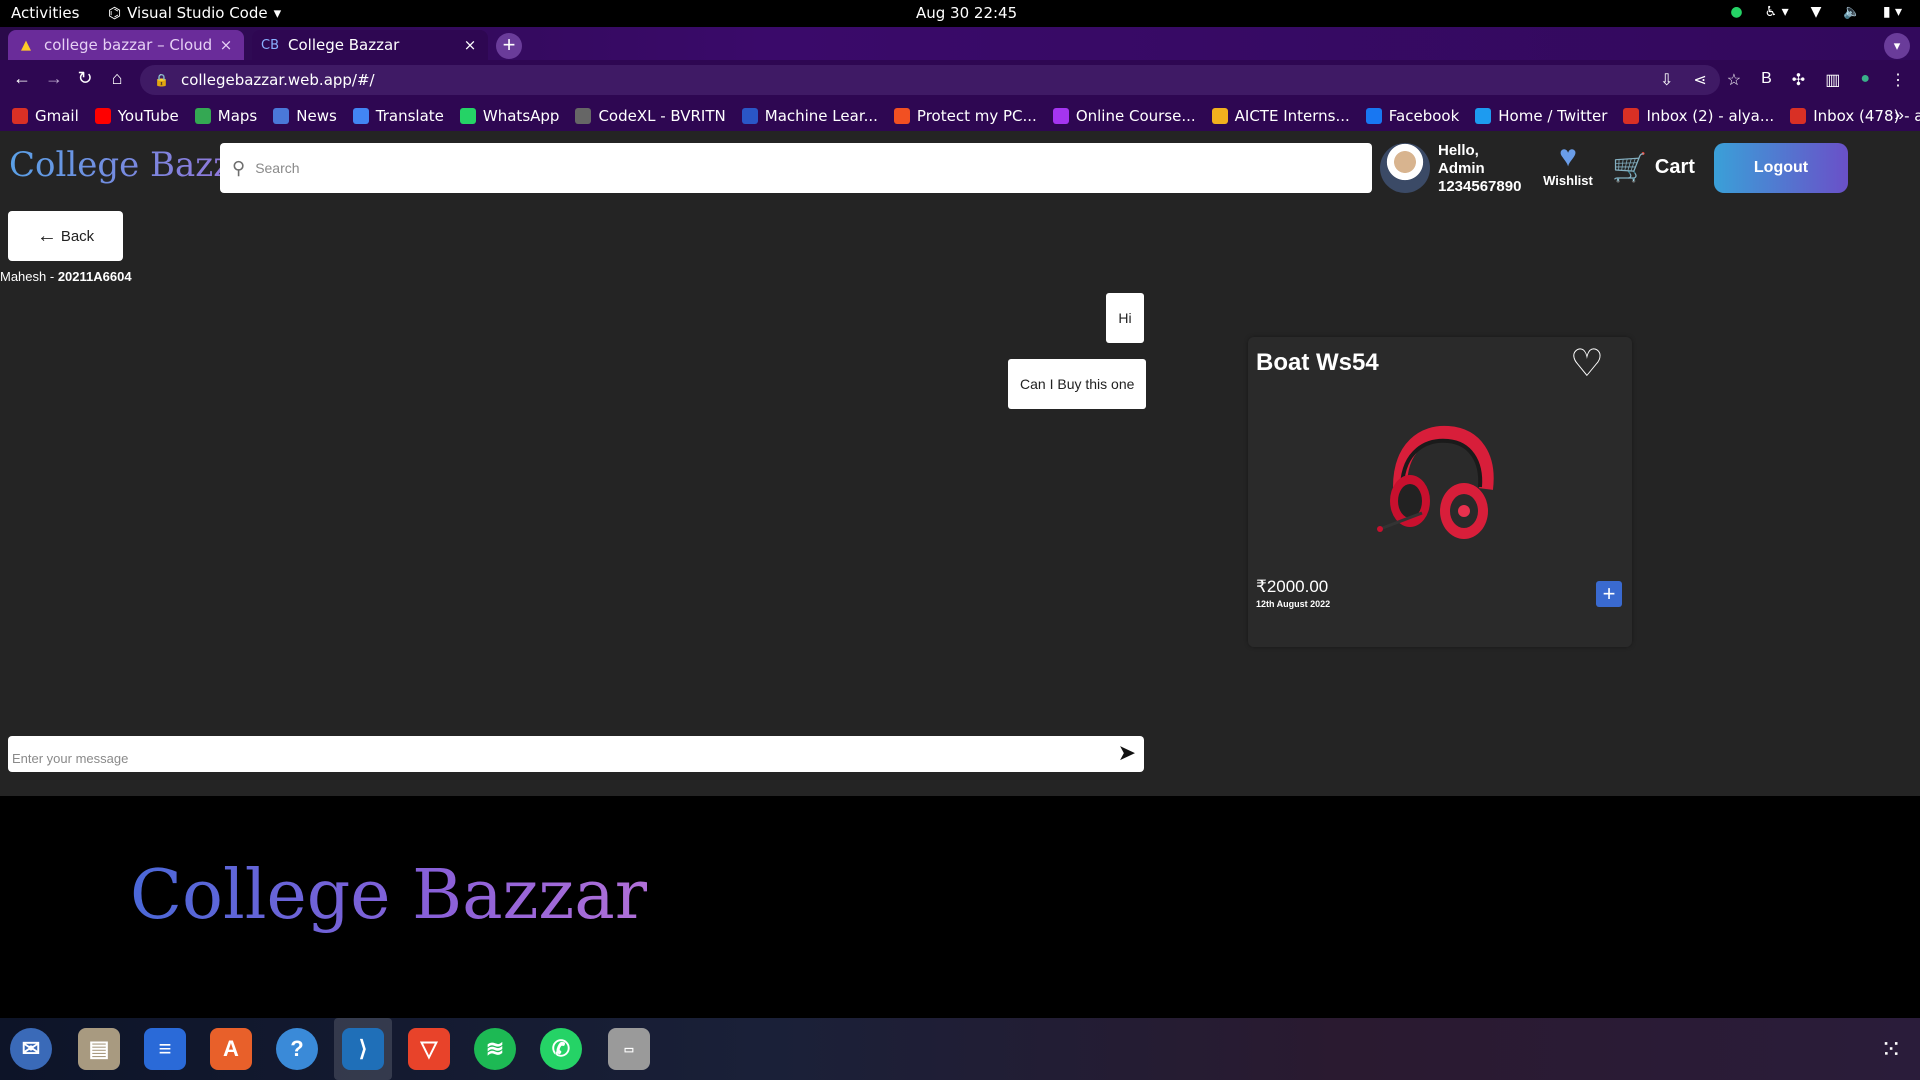 This screenshot has width=1920, height=1080. I want to click on wishlist-button: ♥ Wishlist, so click(1568, 165).